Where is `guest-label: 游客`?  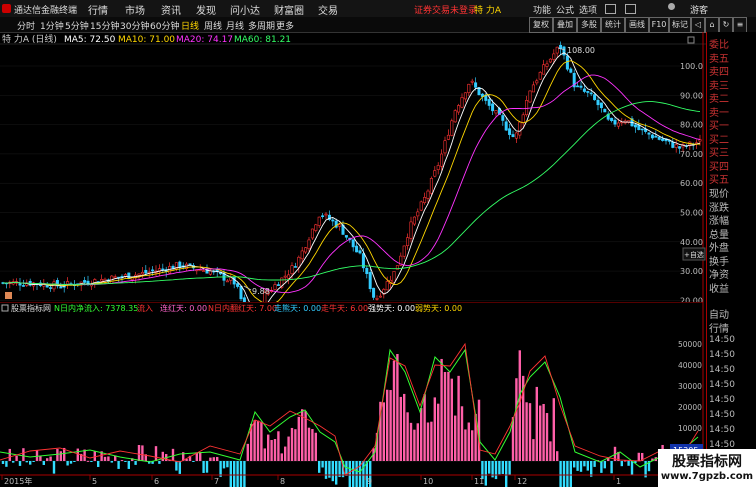 guest-label: 游客 is located at coordinates (699, 9).